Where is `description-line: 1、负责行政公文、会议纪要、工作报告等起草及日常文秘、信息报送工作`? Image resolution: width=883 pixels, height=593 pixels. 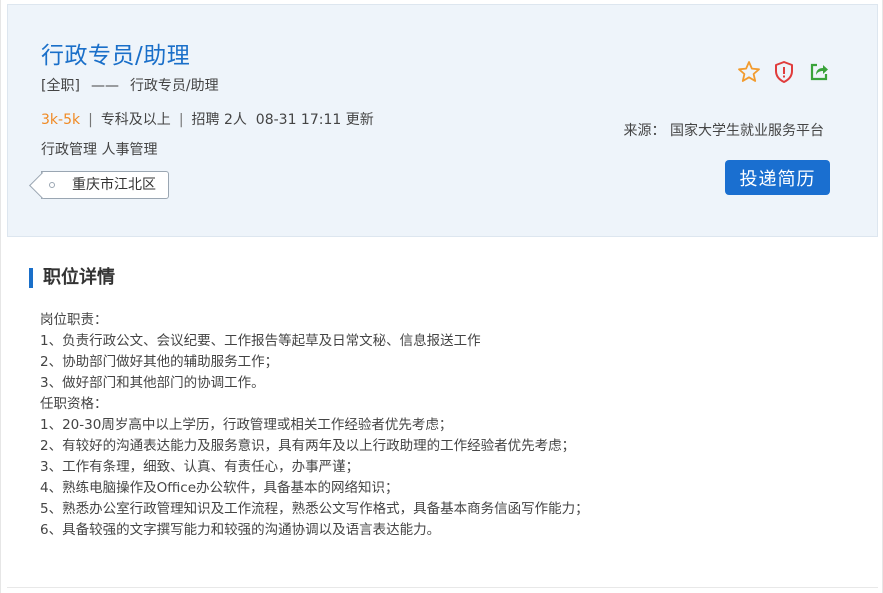 description-line: 1、负责行政公文、会议纪要、工作报告等起草及日常文秘、信息报送工作 is located at coordinates (260, 341).